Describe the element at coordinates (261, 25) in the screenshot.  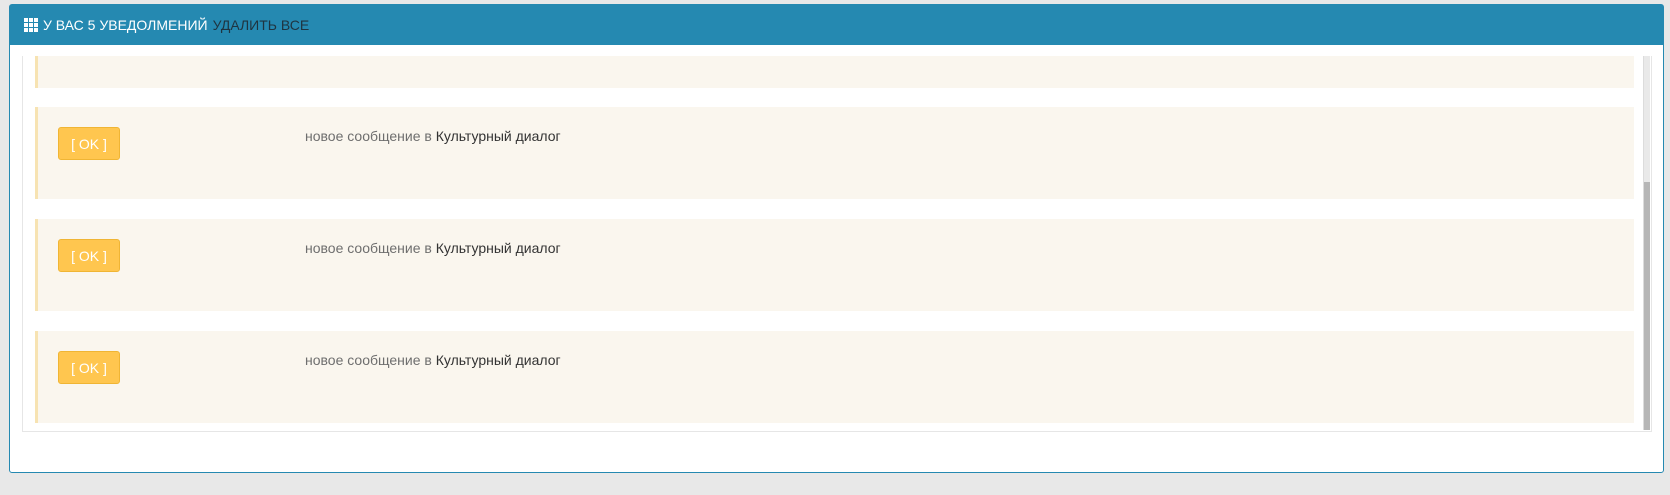
I see `delete-all-link: УДАЛИТЬ ВСЕ` at that location.